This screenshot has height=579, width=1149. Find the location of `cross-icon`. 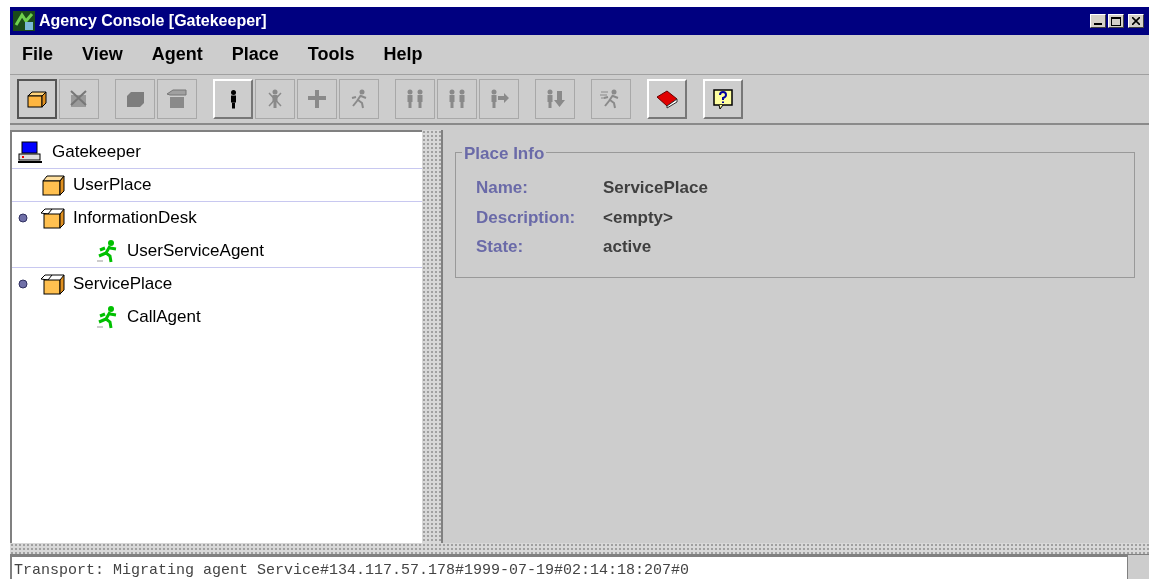

cross-icon is located at coordinates (317, 99).